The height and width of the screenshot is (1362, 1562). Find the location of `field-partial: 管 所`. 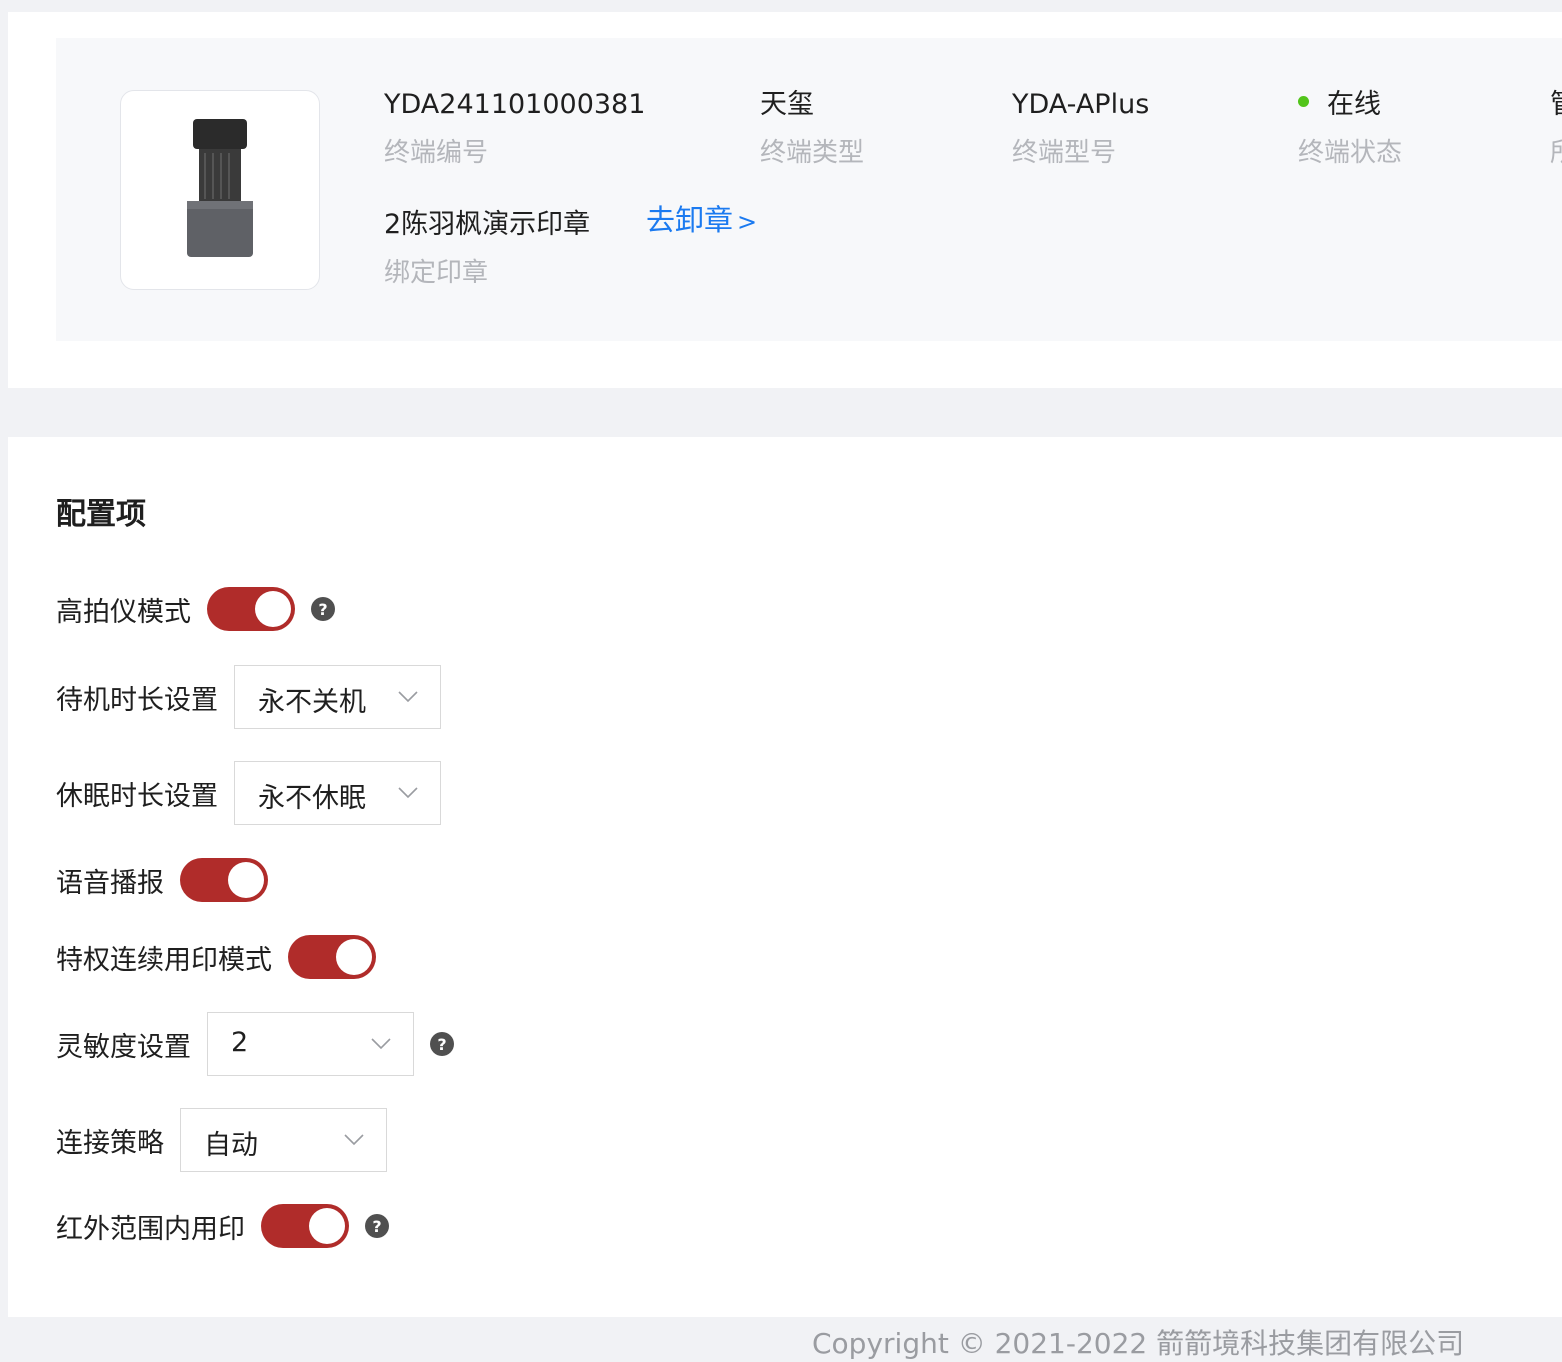

field-partial: 管 所 is located at coordinates (1556, 129).